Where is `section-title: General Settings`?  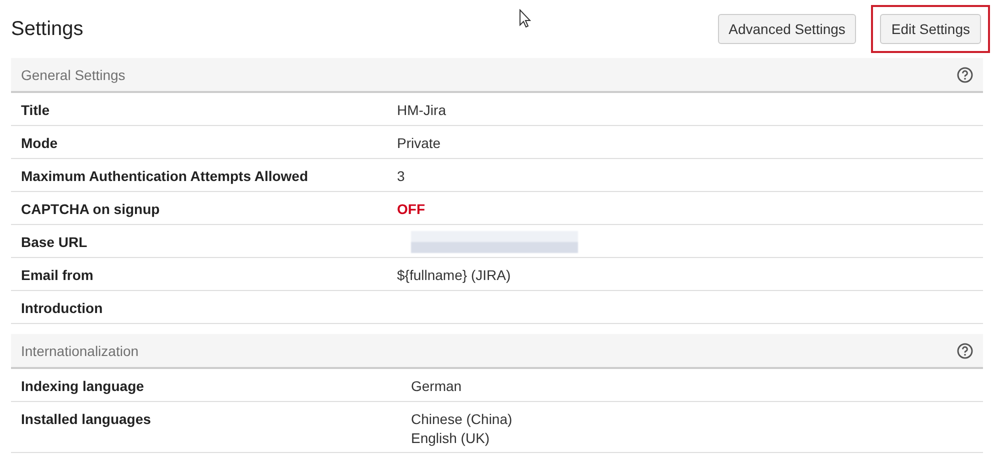
section-title: General Settings is located at coordinates (73, 74).